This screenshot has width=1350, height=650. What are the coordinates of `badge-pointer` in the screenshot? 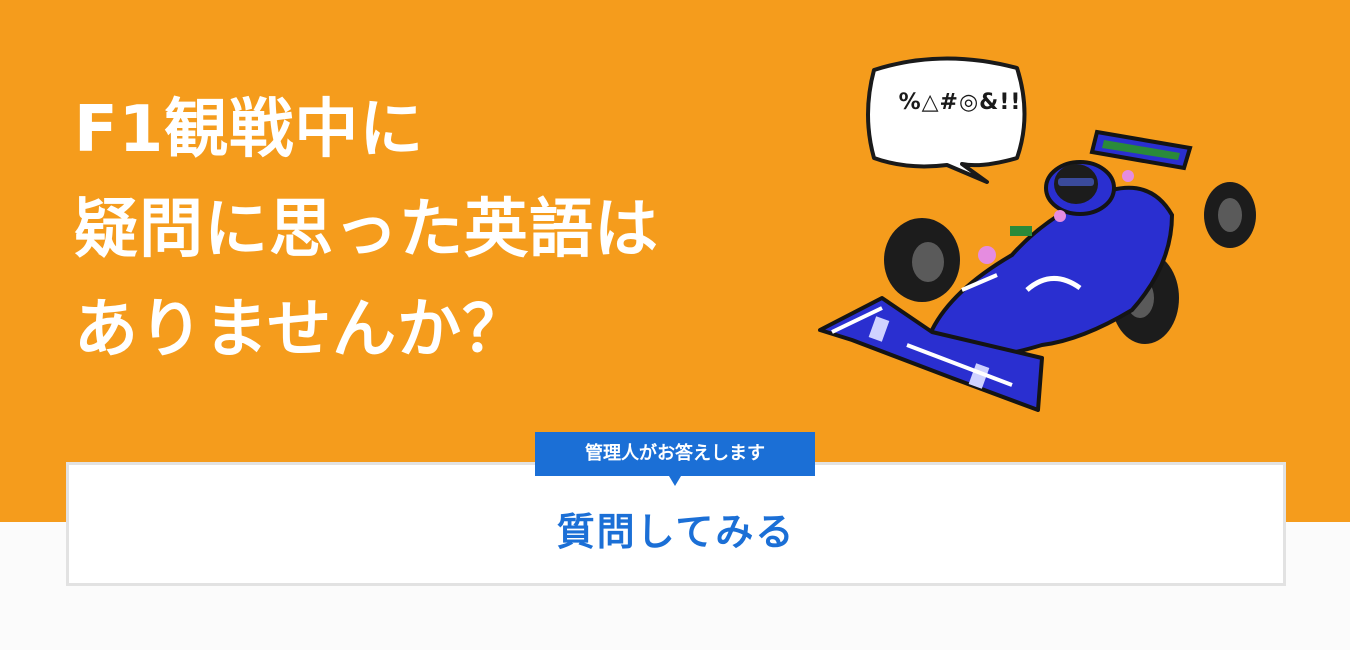 It's located at (675, 481).